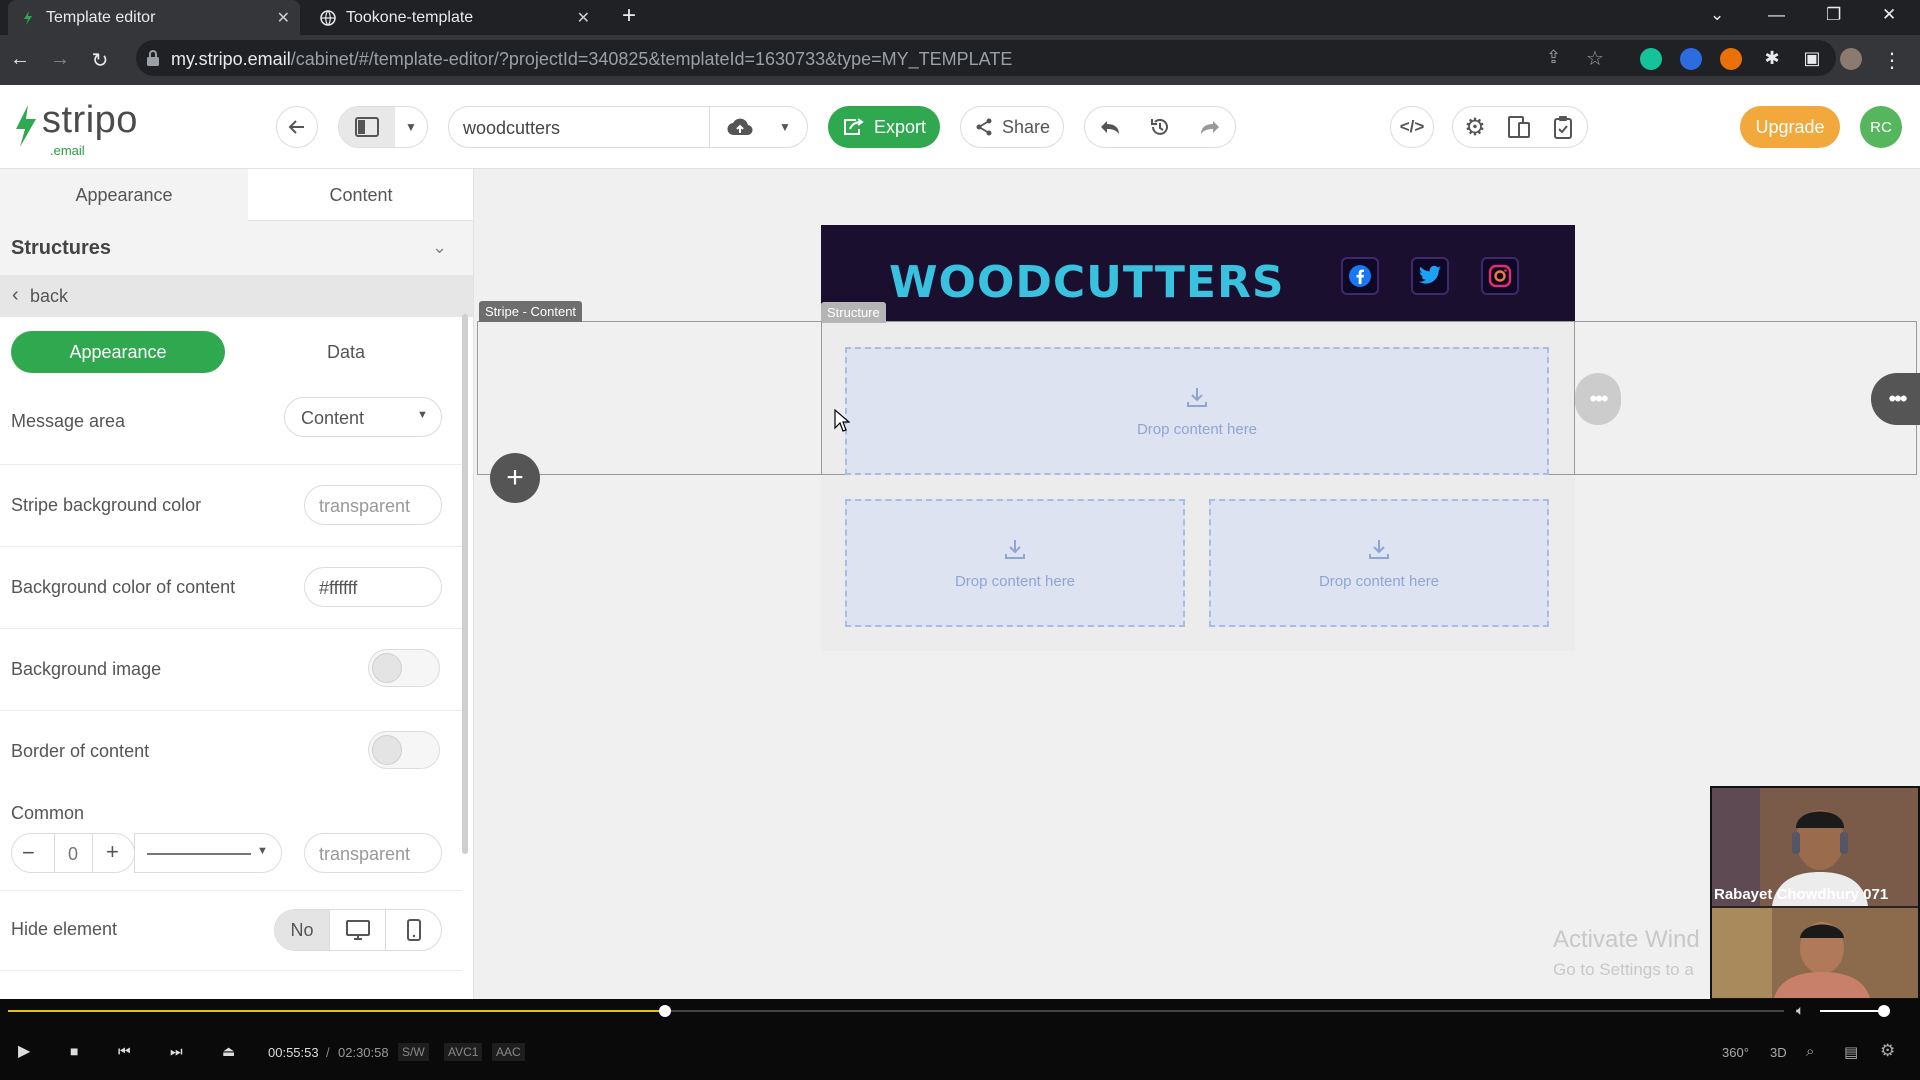  What do you see at coordinates (1412, 127) in the screenshot?
I see `code-editor-button: </>` at bounding box center [1412, 127].